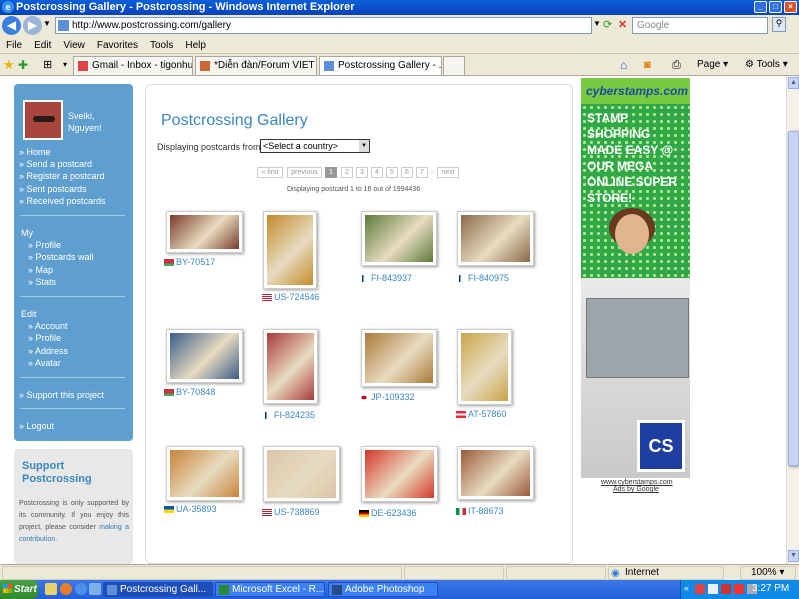 This screenshot has width=799, height=599. What do you see at coordinates (315, 146) in the screenshot?
I see `country-select: <Select a country> ▼` at bounding box center [315, 146].